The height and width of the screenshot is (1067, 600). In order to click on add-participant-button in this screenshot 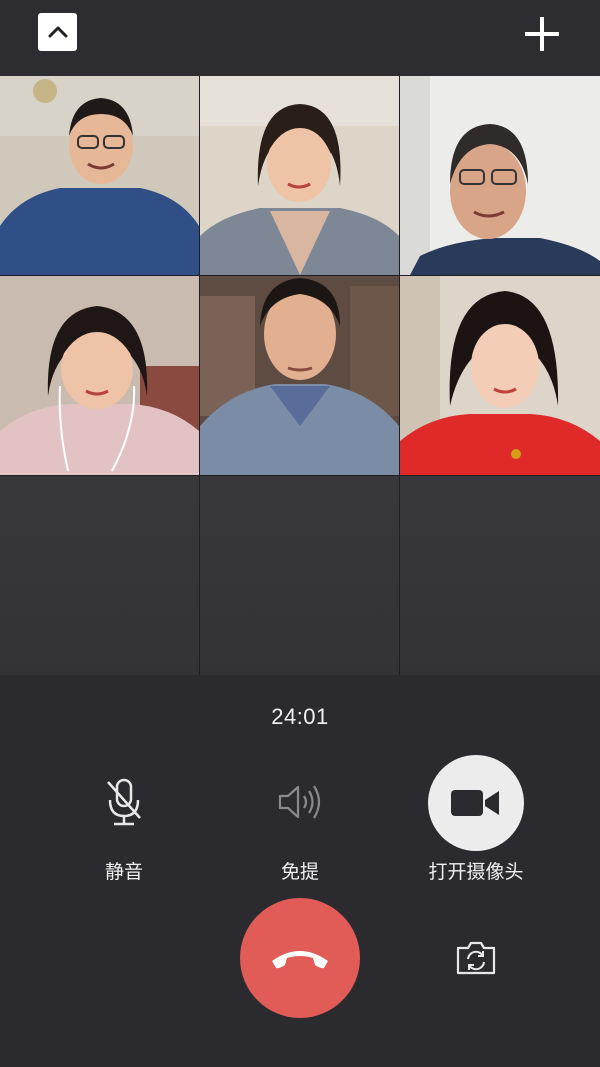, I will do `click(542, 34)`.